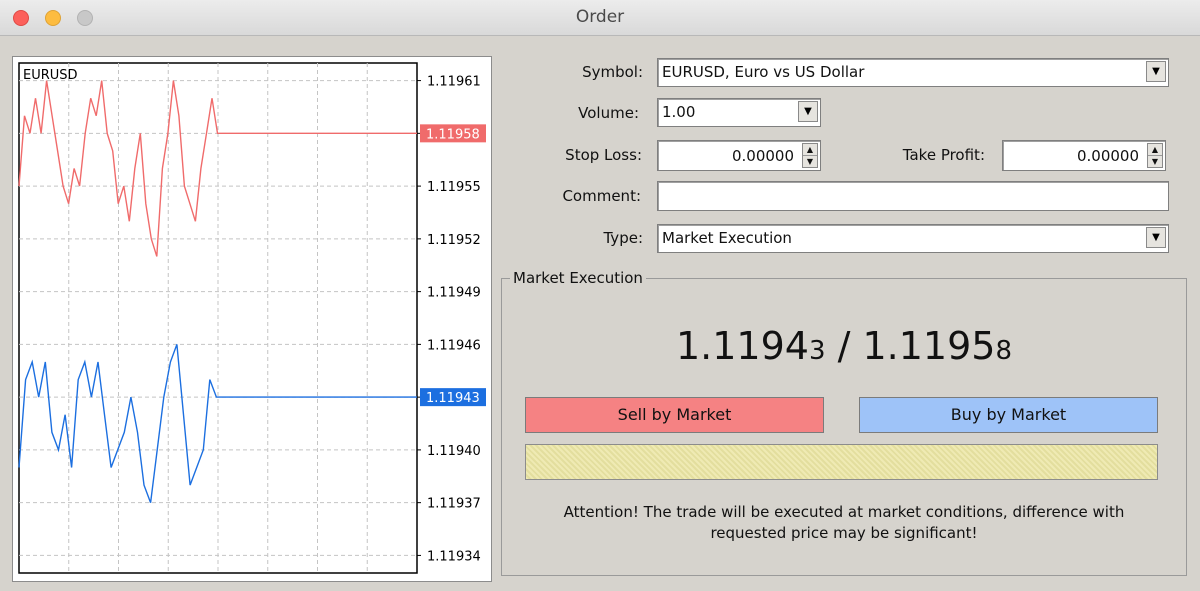  What do you see at coordinates (841, 462) in the screenshot?
I see `execution-status-bar` at bounding box center [841, 462].